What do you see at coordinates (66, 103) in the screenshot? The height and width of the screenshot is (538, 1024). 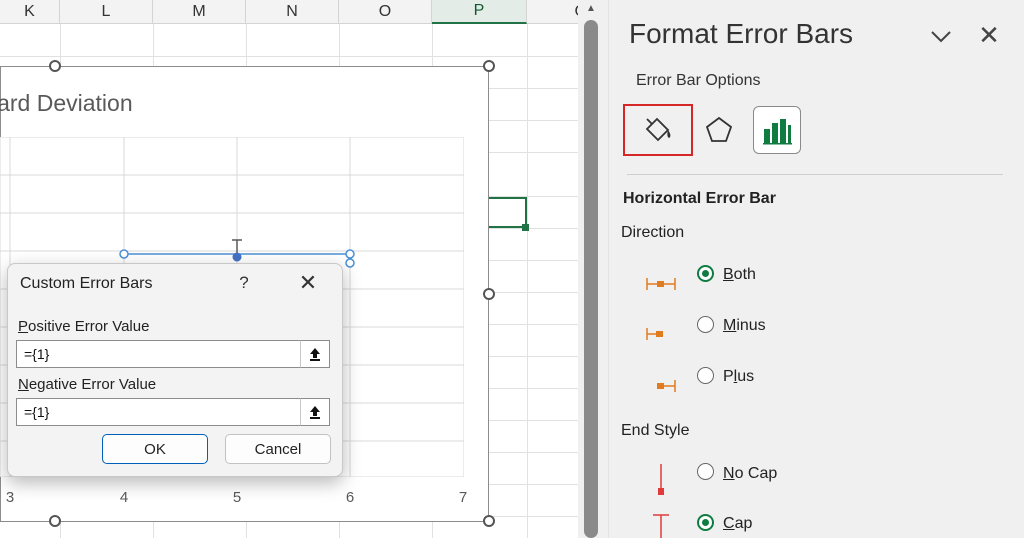 I see `chart-title: lard Deviation` at bounding box center [66, 103].